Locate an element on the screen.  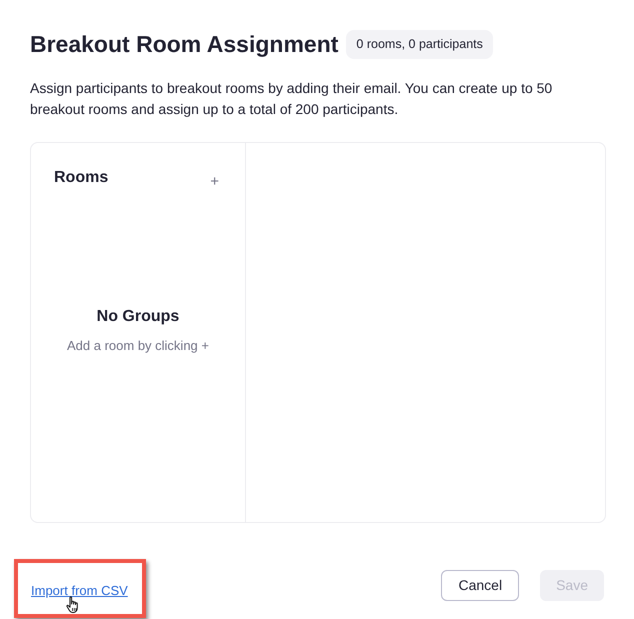
empty-state-title: No Groups is located at coordinates (138, 317).